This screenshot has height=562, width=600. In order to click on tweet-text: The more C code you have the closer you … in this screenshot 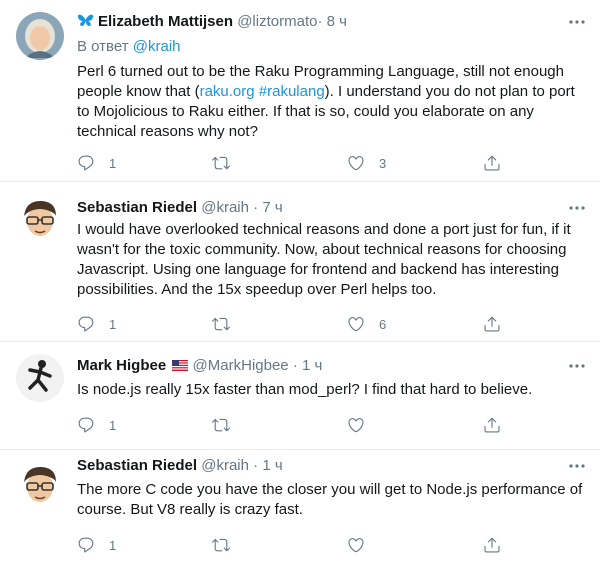, I will do `click(330, 499)`.